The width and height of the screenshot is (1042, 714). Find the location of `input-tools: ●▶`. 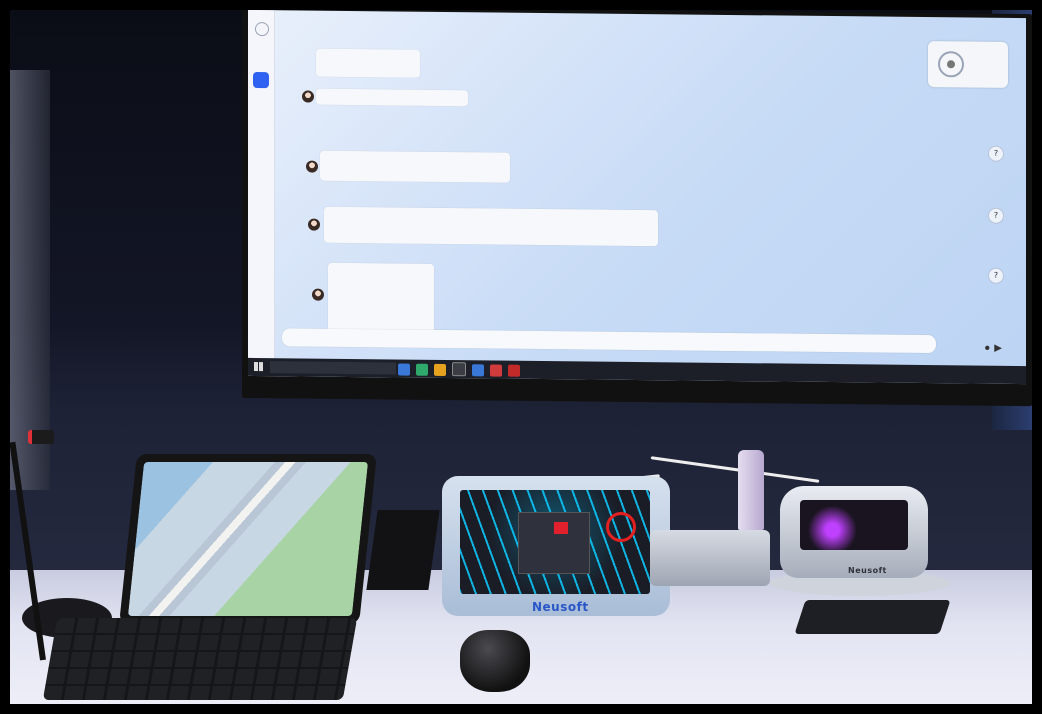

input-tools: ●▶ is located at coordinates (995, 348).